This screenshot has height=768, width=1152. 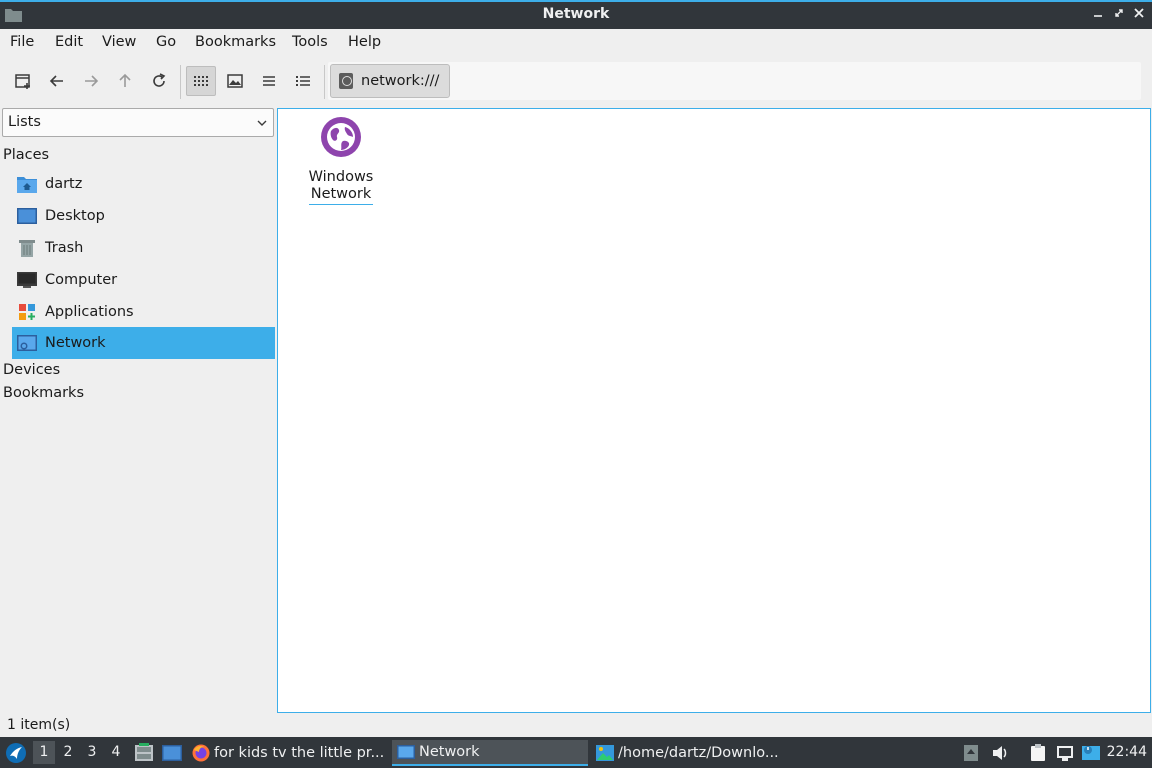 What do you see at coordinates (24, 122) in the screenshot?
I see `side-pane-mode-label: Lists` at bounding box center [24, 122].